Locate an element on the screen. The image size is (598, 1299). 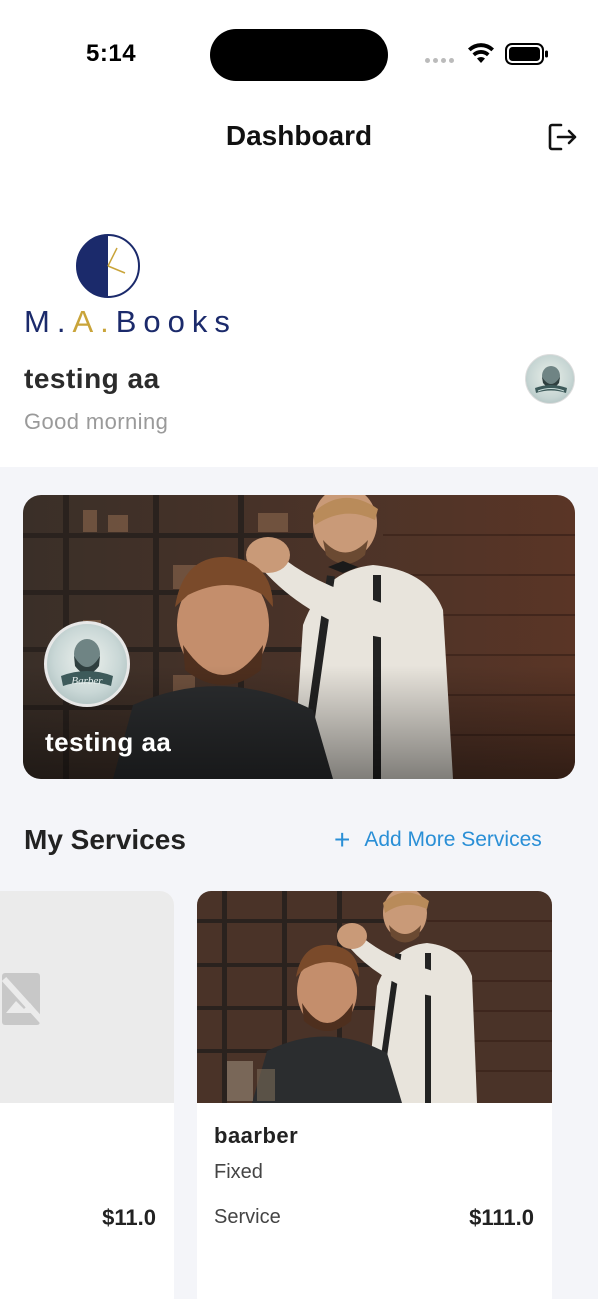
add-more-services-label: Add More Services is located at coordinates (453, 839).